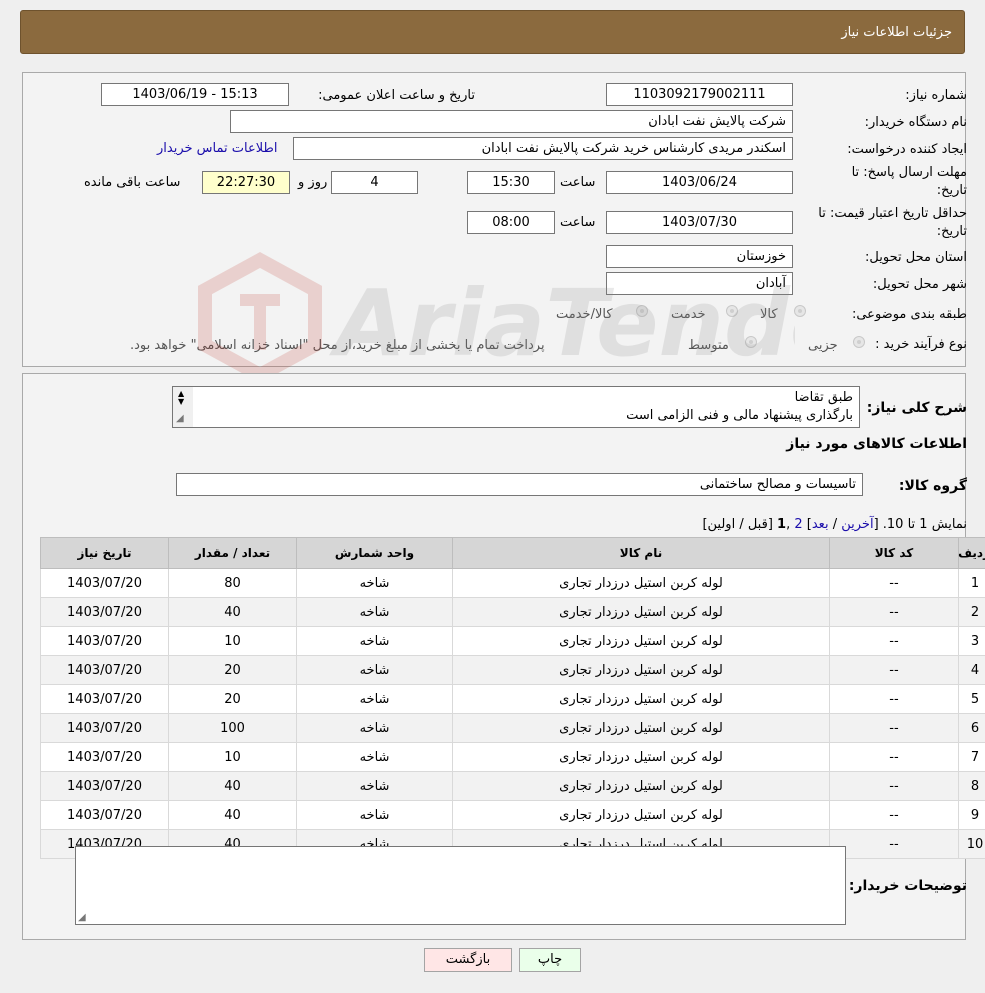  I want to click on creator-label: ایجاد کننده درخواست:, so click(907, 149).